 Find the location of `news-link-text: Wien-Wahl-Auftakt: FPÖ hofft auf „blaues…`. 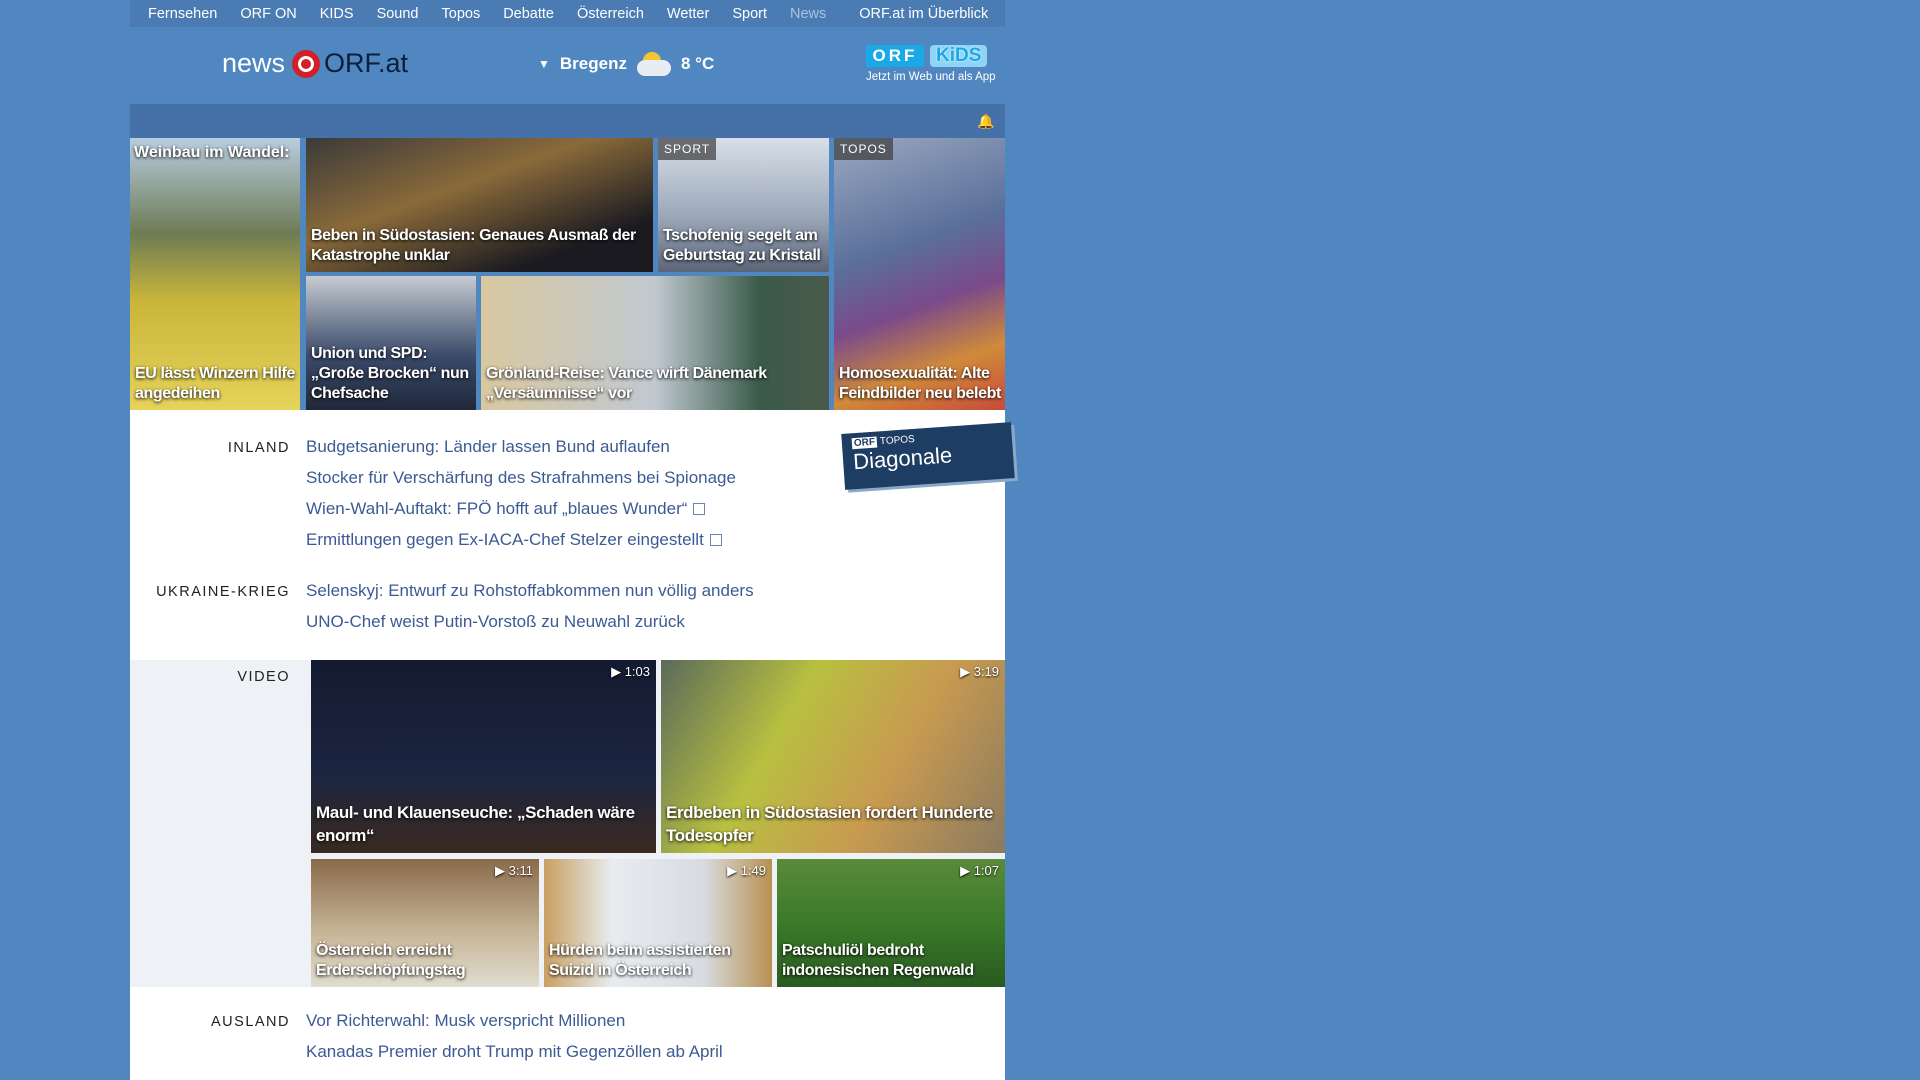

news-link-text: Wien-Wahl-Auftakt: FPÖ hofft auf „blaues… is located at coordinates (497, 508).